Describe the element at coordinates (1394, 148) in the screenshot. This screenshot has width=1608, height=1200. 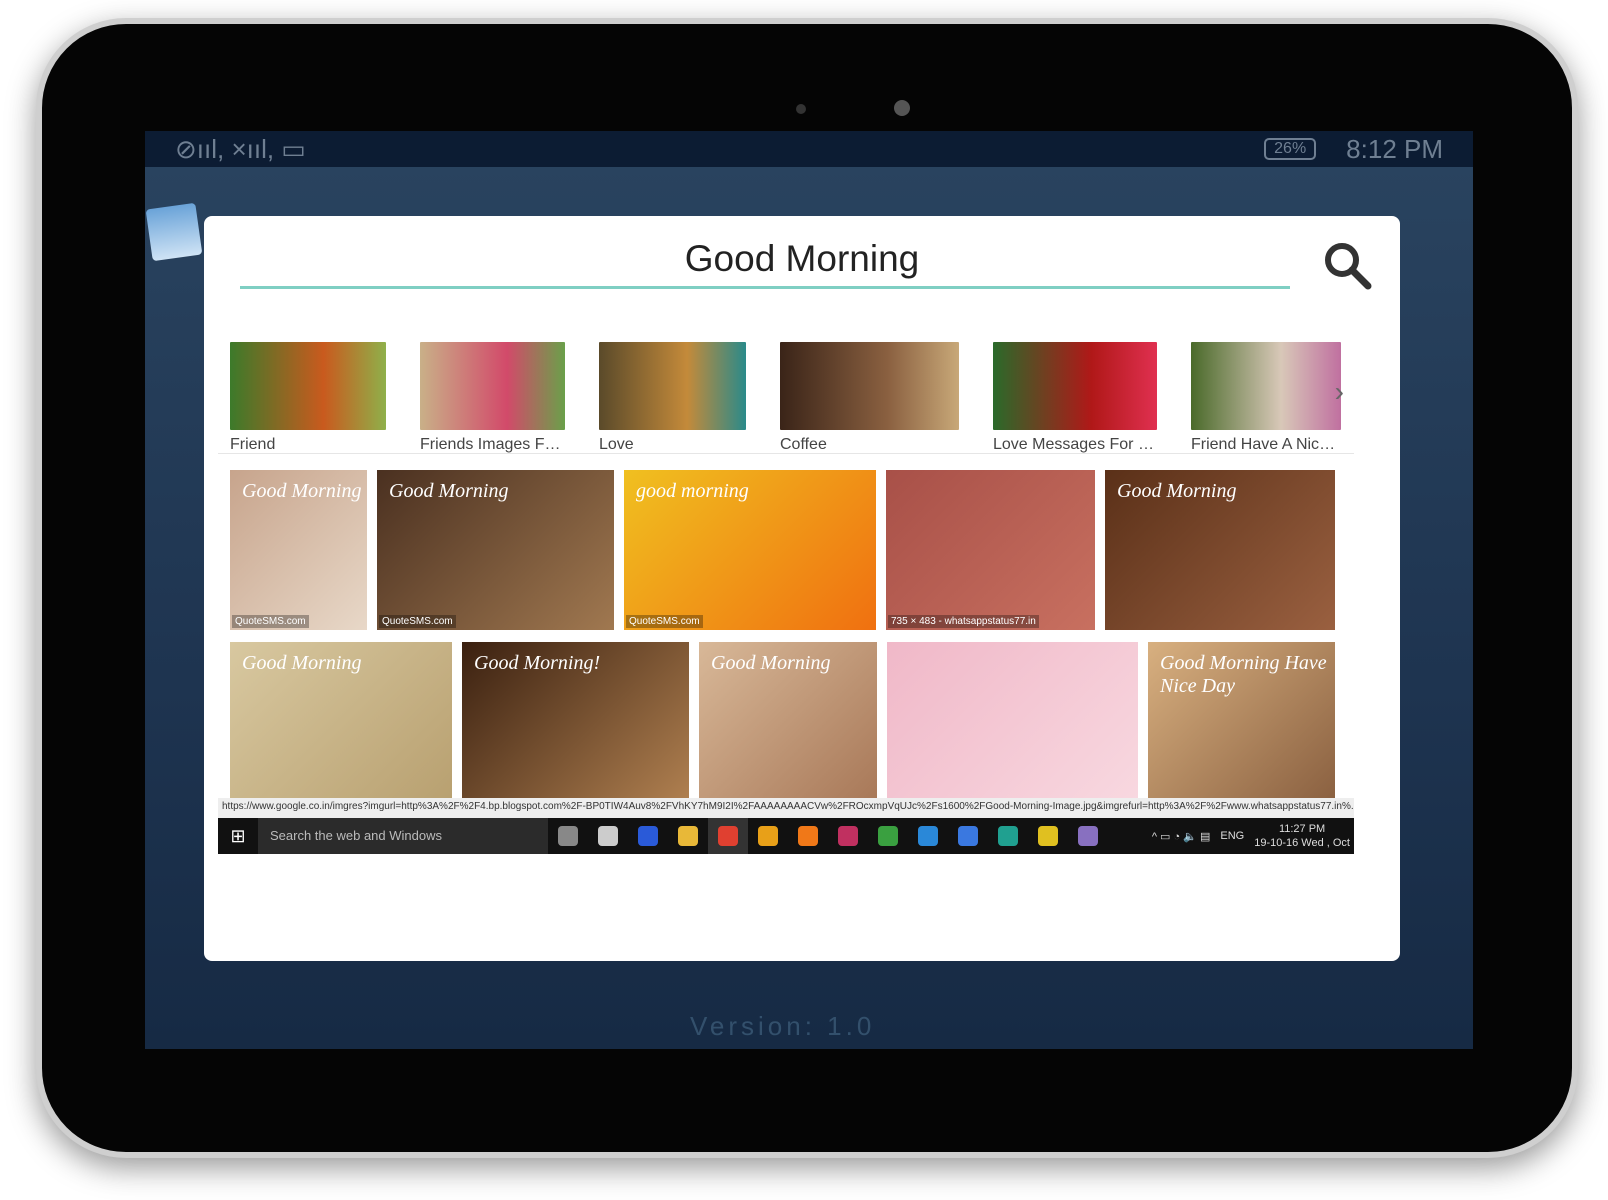
I see `status-time: 8:12 PM` at that location.